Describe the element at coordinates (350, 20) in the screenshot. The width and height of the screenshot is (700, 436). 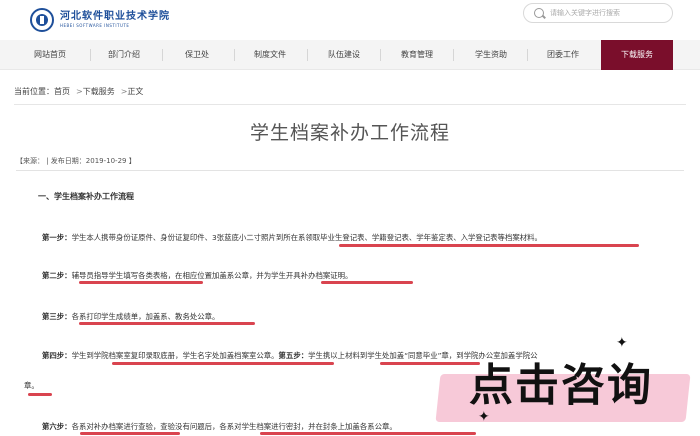
I see `site-header: 河北软件职业技术学院 HEBEI SOFTWARE INSTITUTE` at that location.